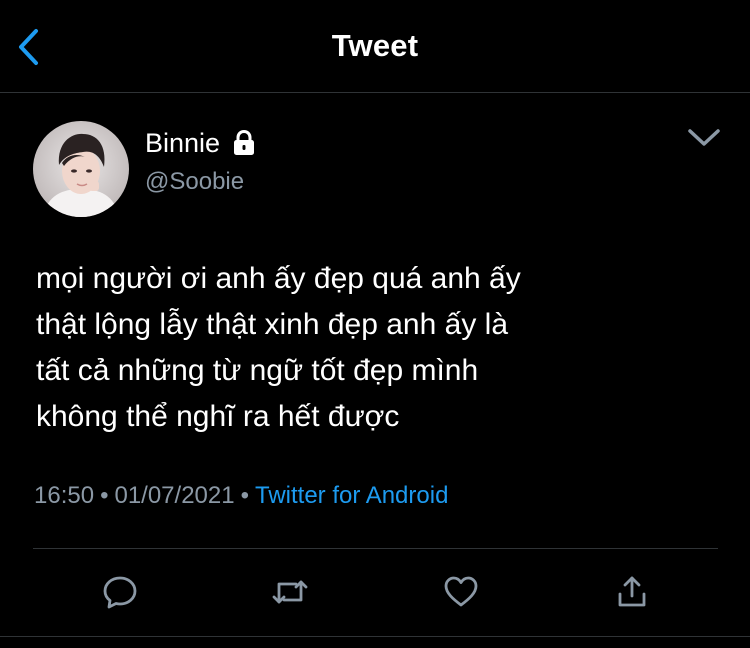  What do you see at coordinates (218, 416) in the screenshot?
I see `tweet-line: không thể nghĩ ra hết được` at bounding box center [218, 416].